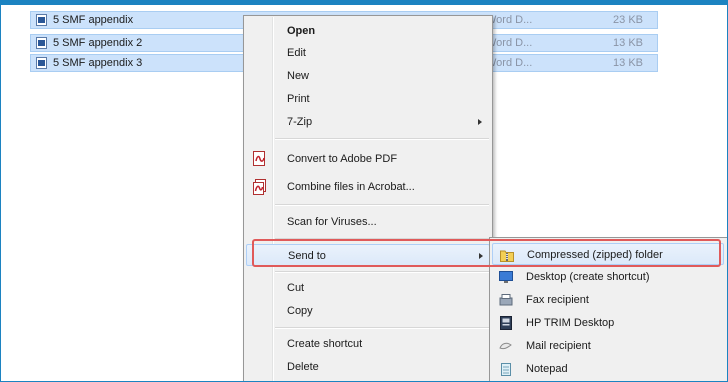  Describe the element at coordinates (303, 367) in the screenshot. I see `menu-item-label: Delete` at that location.